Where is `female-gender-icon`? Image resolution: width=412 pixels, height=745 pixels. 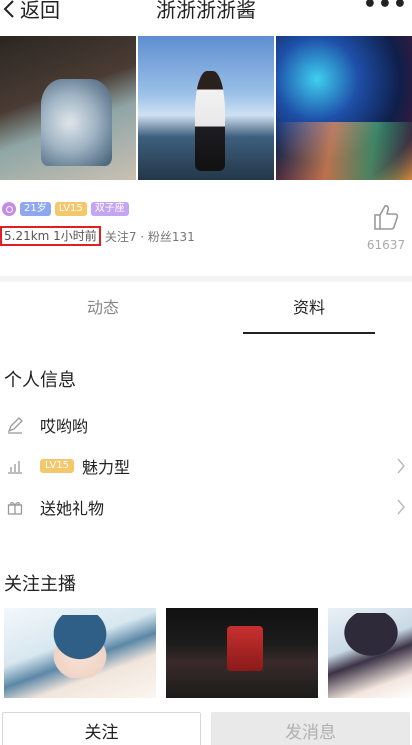 female-gender-icon is located at coordinates (9, 209).